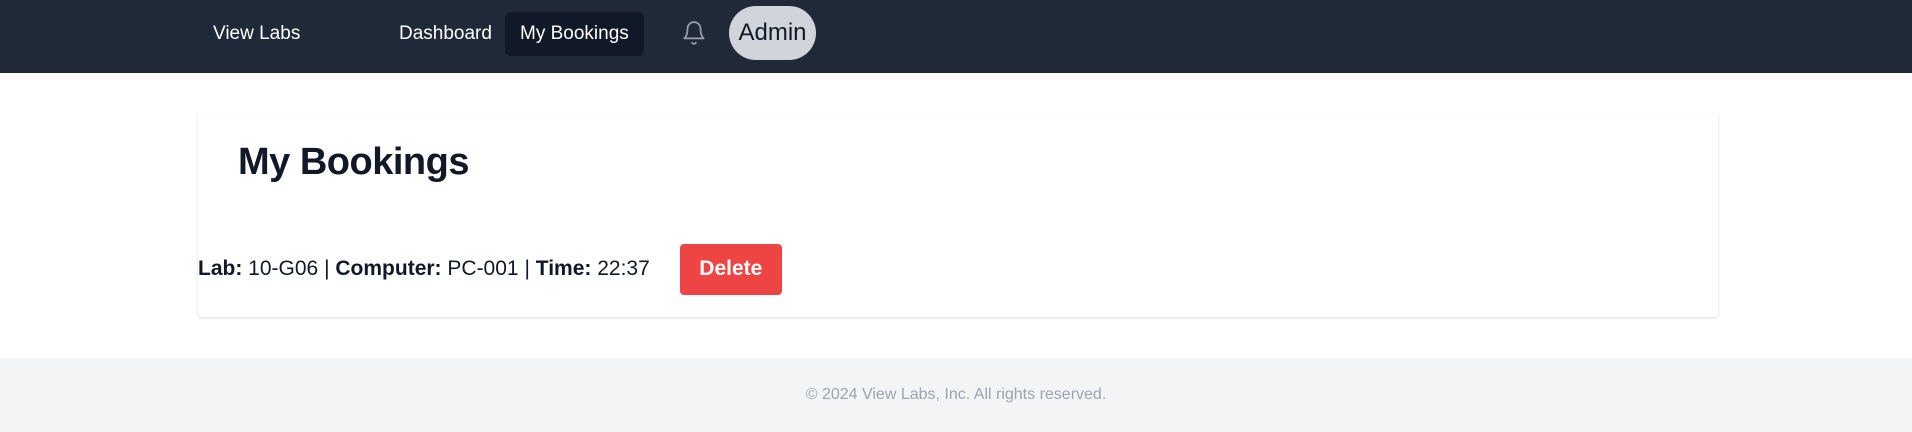 The height and width of the screenshot is (432, 1912). What do you see at coordinates (283, 268) in the screenshot?
I see `lab-value: 10-G06` at bounding box center [283, 268].